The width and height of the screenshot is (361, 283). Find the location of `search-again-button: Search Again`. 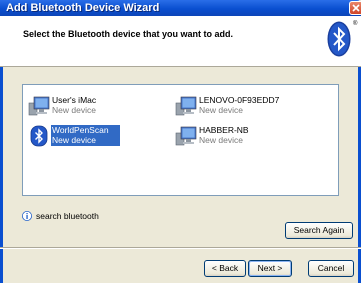

search-again-button: Search Again is located at coordinates (319, 230).